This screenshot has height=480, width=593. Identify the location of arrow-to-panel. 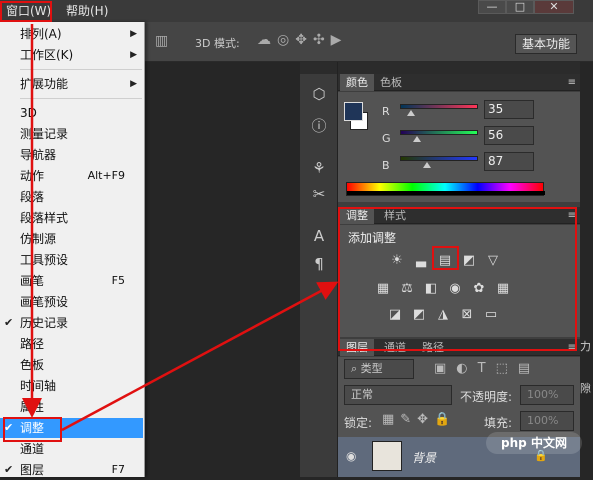
(200, 356).